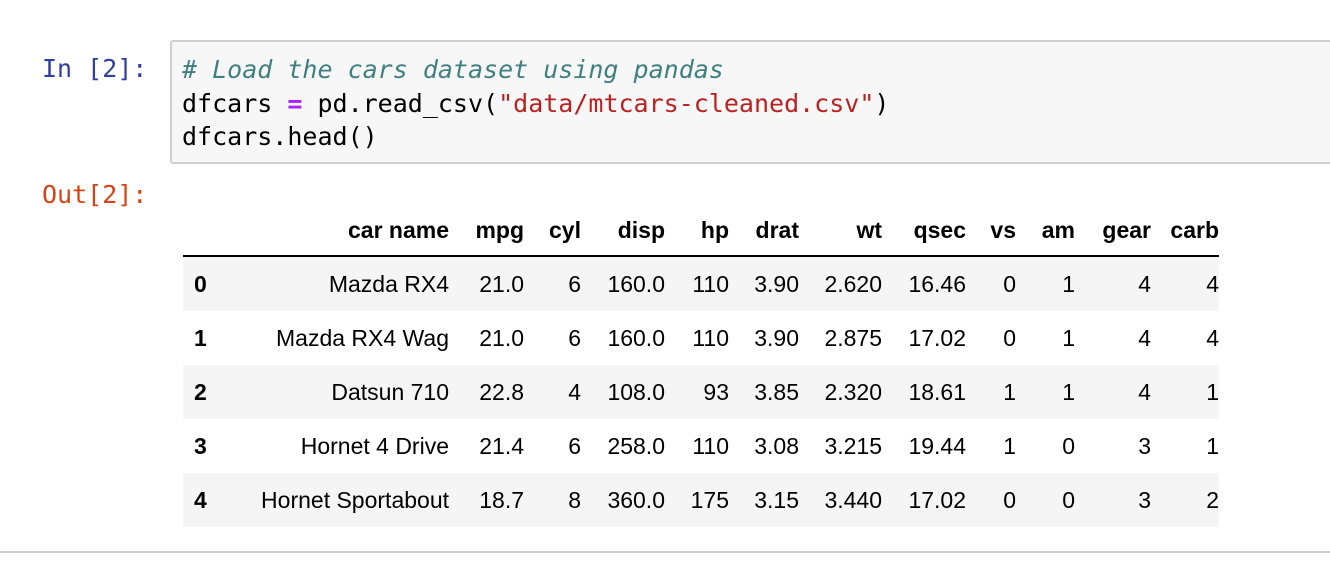 The image size is (1330, 564). Describe the element at coordinates (716, 391) in the screenshot. I see `cell-hp: 93` at that location.